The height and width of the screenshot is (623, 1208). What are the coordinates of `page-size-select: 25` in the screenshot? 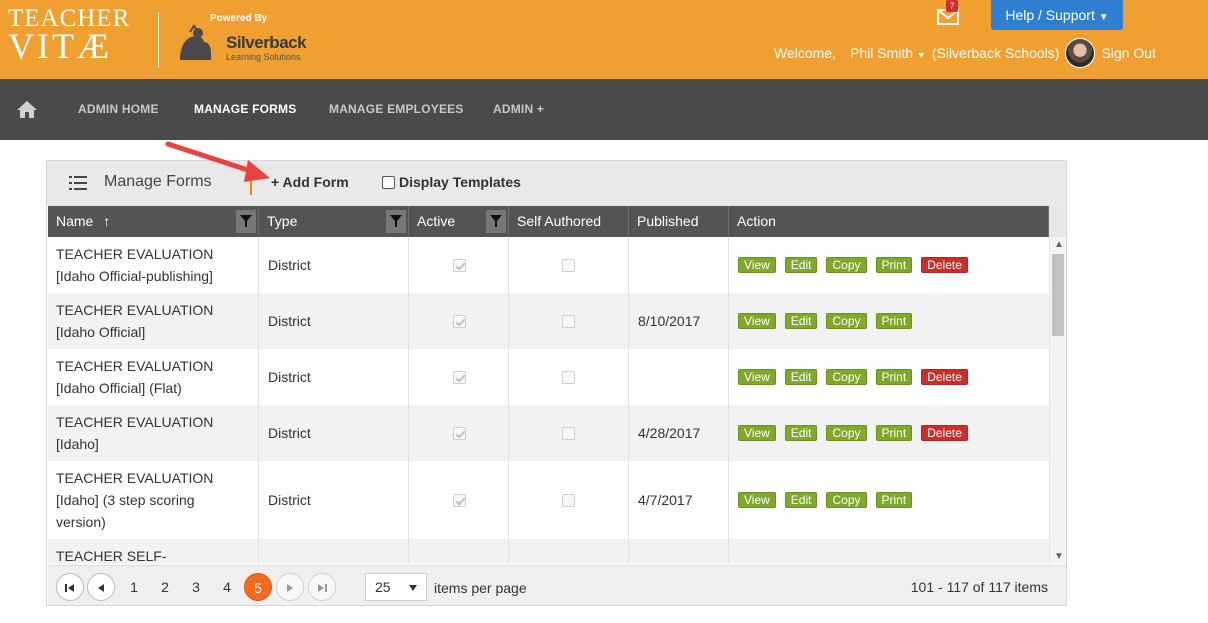 It's located at (396, 587).